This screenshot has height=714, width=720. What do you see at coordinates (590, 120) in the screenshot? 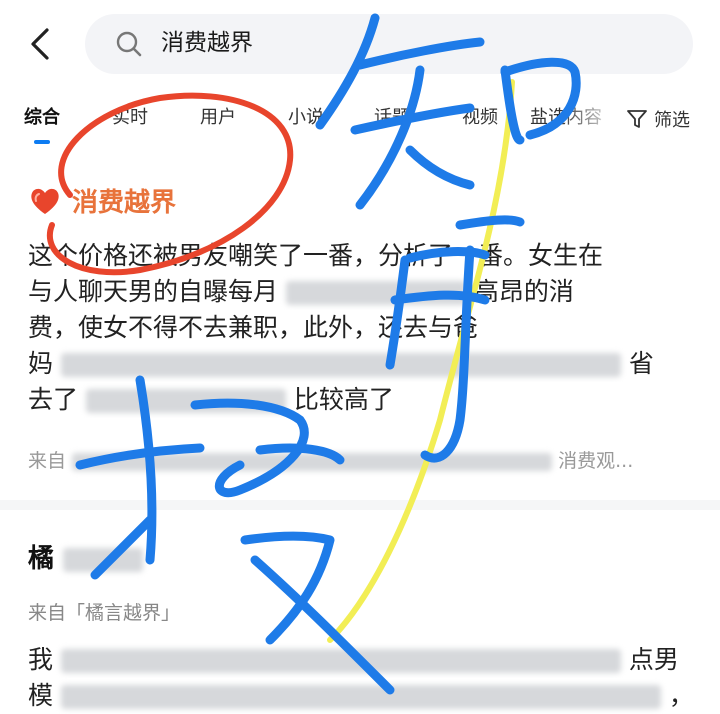
I see `tabs-fade` at bounding box center [590, 120].